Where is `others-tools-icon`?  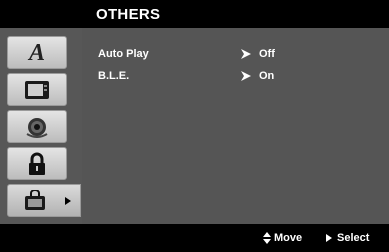
others-tools-icon is located at coordinates (35, 199).